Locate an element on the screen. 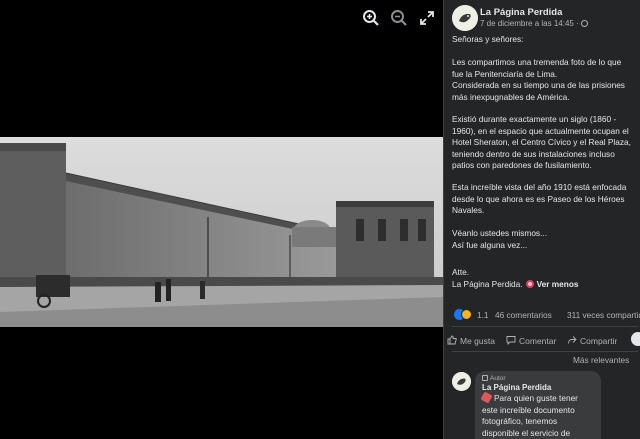  thumbs-up-icon is located at coordinates (452, 340).